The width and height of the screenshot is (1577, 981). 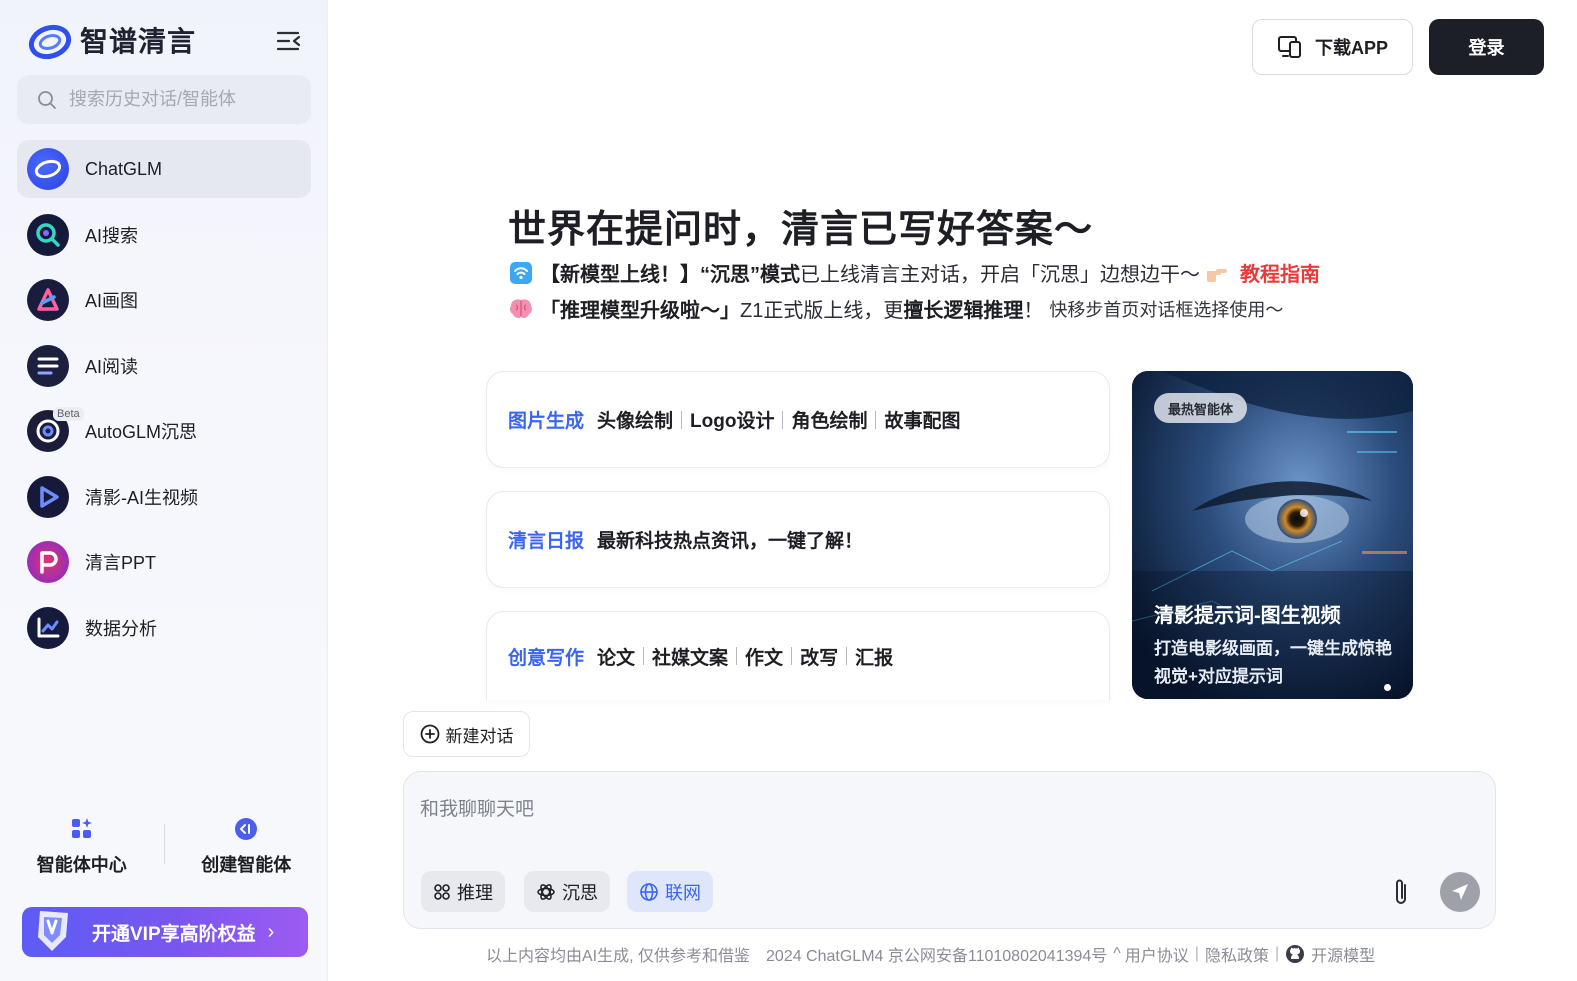 I want to click on wifi-signal-icon, so click(x=521, y=273).